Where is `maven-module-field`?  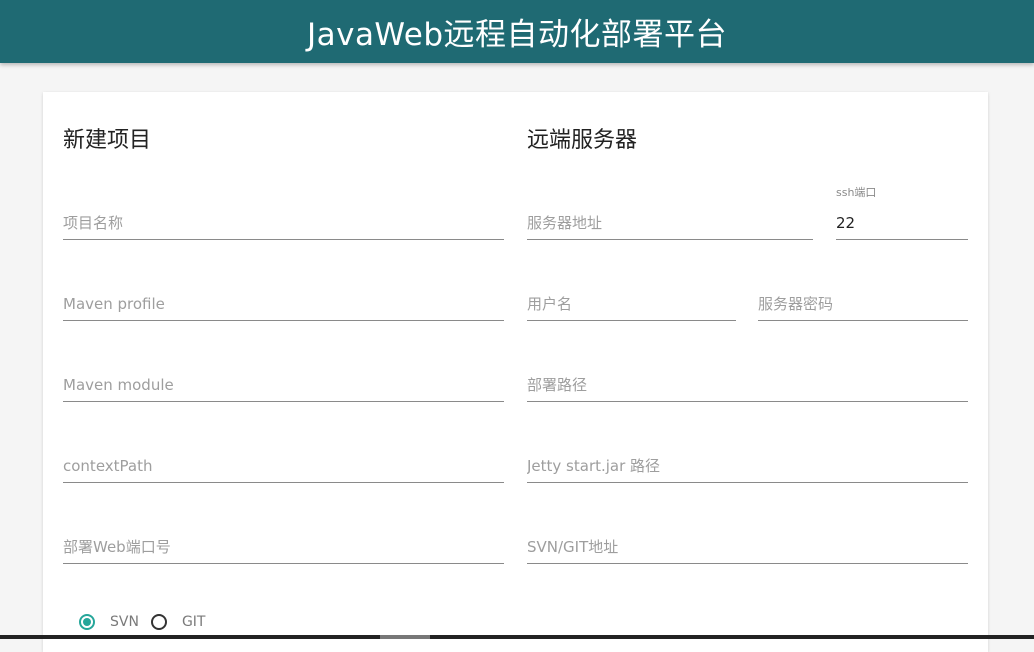
maven-module-field is located at coordinates (283, 386).